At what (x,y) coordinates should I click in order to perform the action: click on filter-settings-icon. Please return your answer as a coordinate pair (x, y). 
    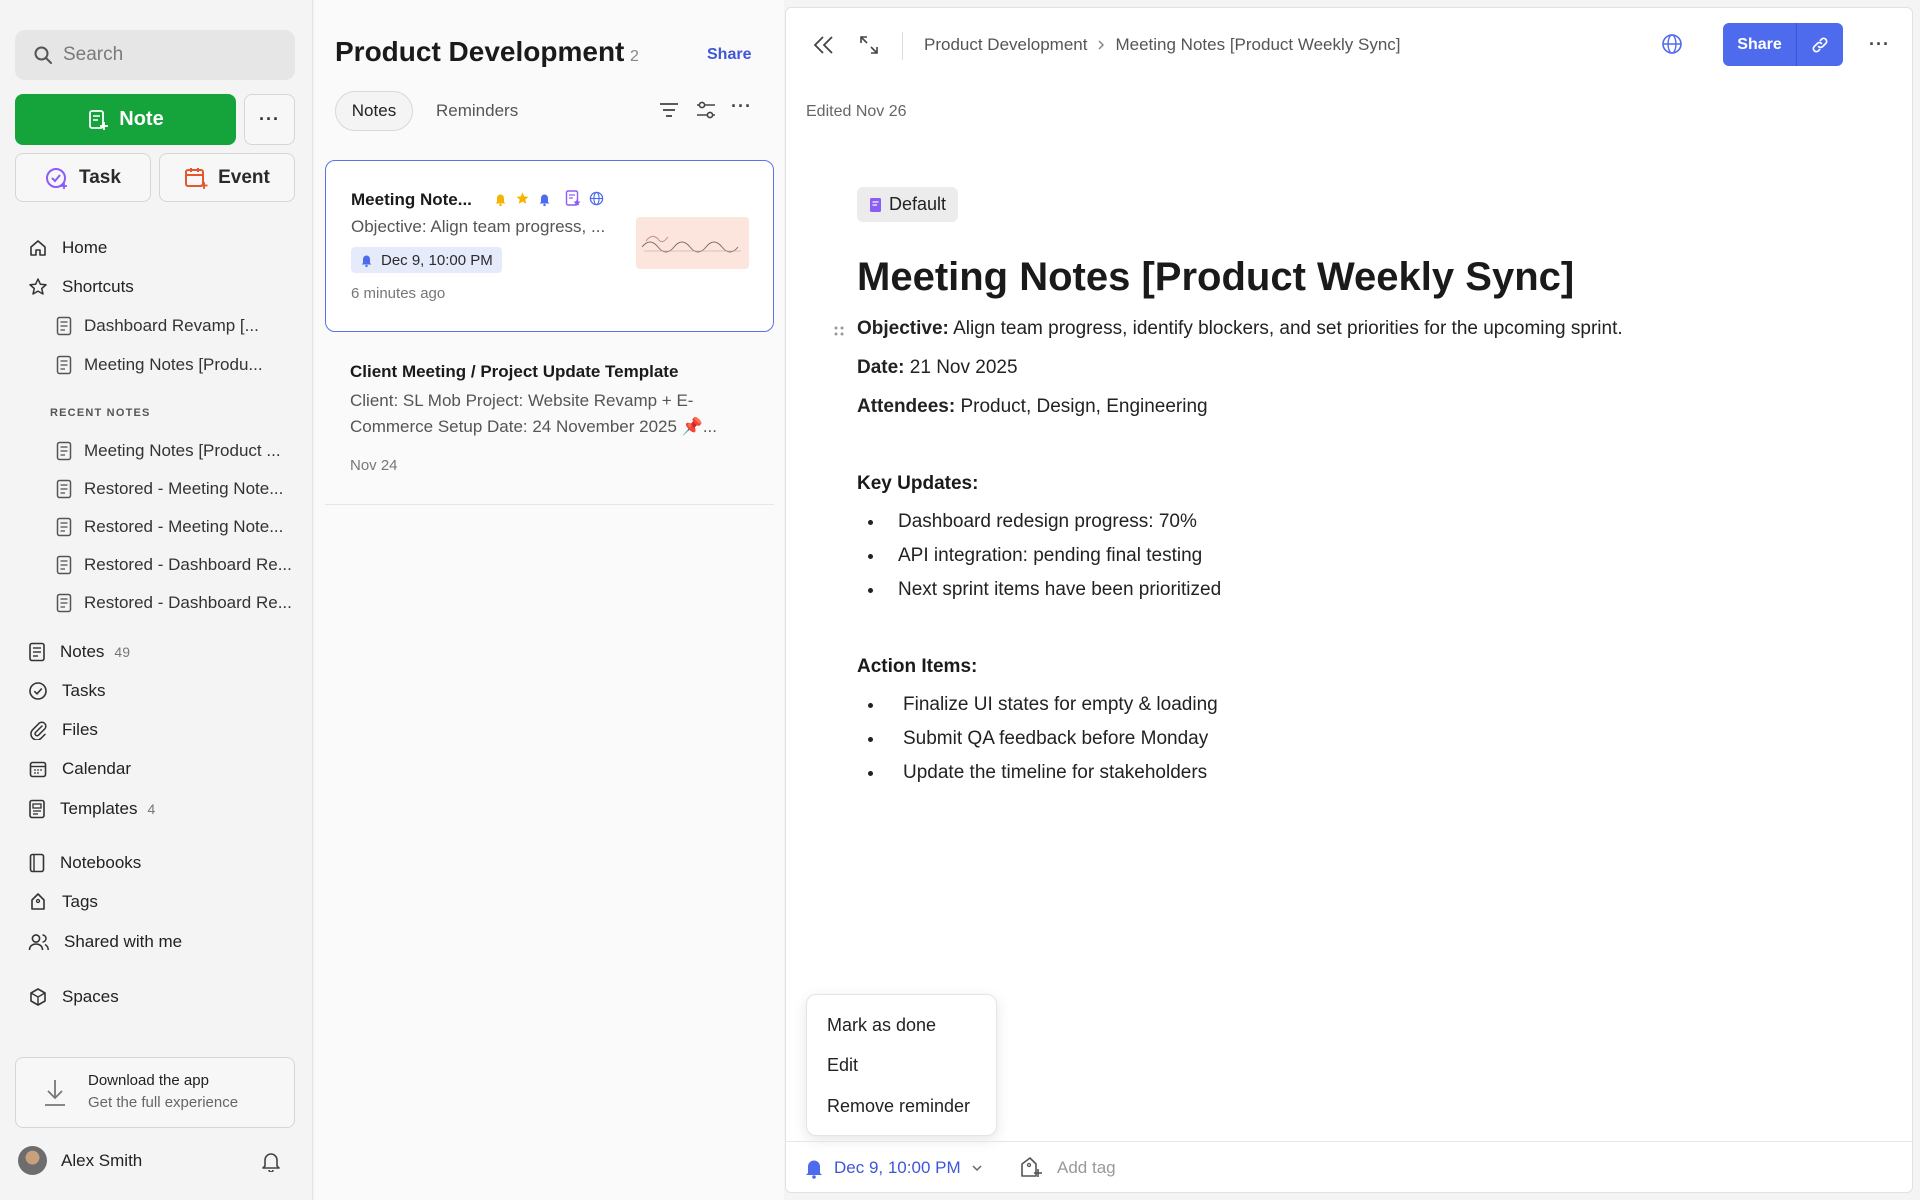
    Looking at the image, I should click on (706, 110).